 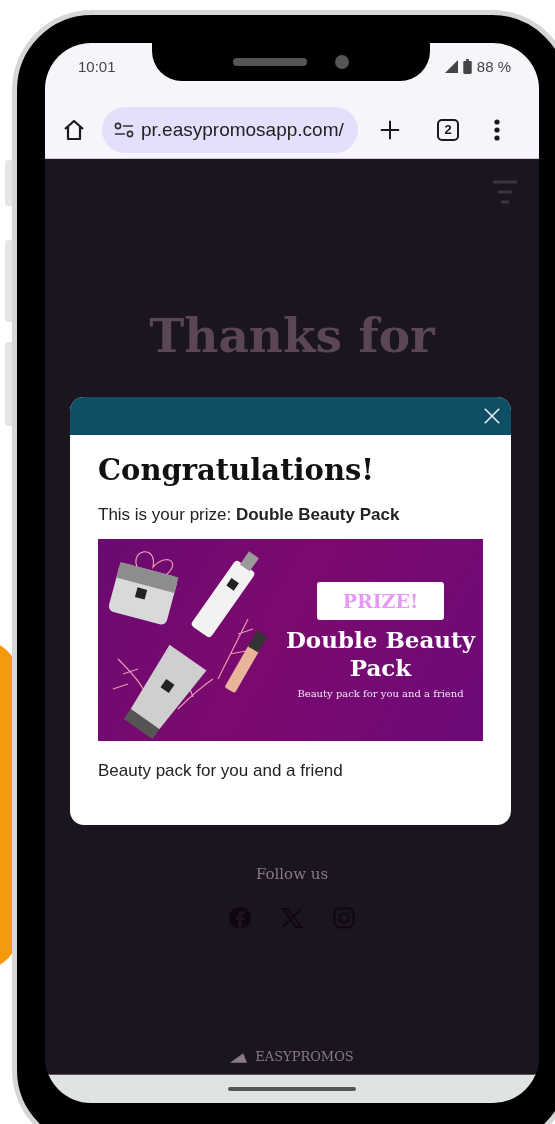 I want to click on dialog-title: Congratulations!, so click(x=237, y=470).